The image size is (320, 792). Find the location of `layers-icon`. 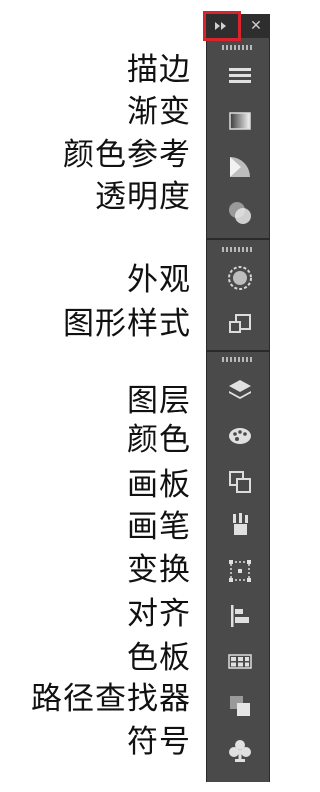

layers-icon is located at coordinates (240, 390).